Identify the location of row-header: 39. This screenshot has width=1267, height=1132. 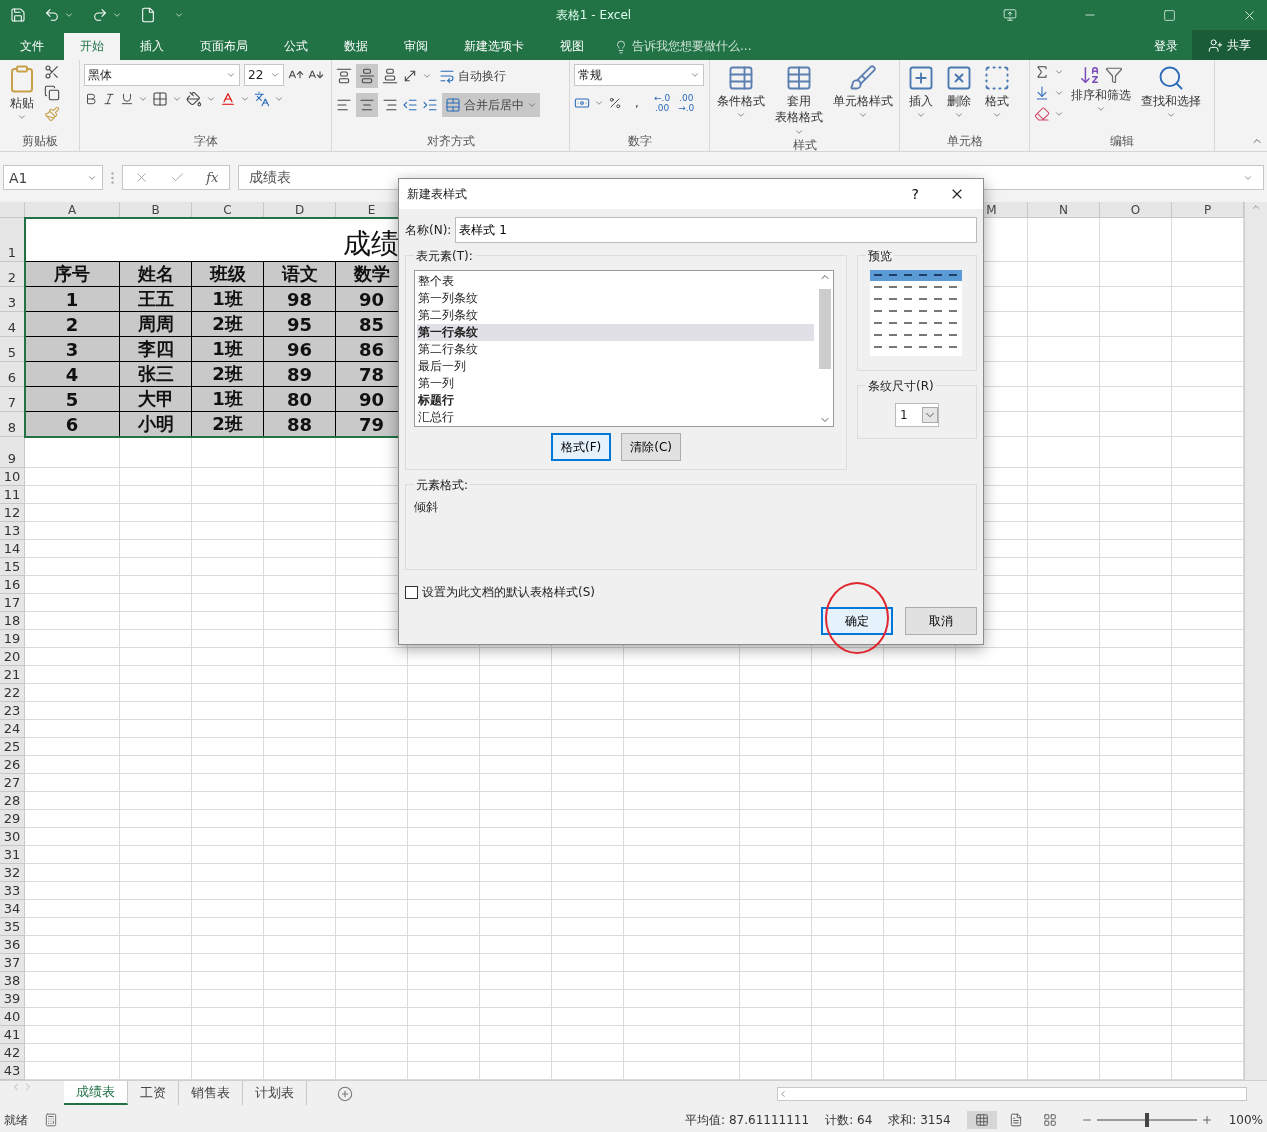
(12, 999).